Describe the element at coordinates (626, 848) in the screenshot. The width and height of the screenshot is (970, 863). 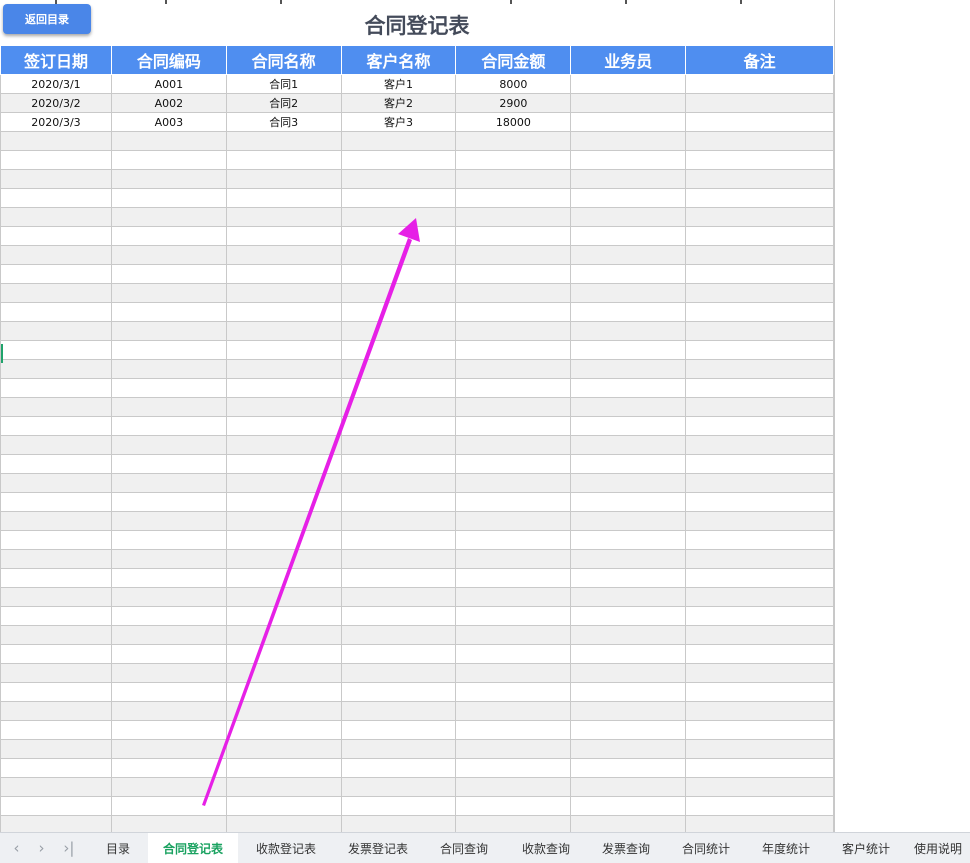
I see `tab-invoice-query: 发票查询` at that location.